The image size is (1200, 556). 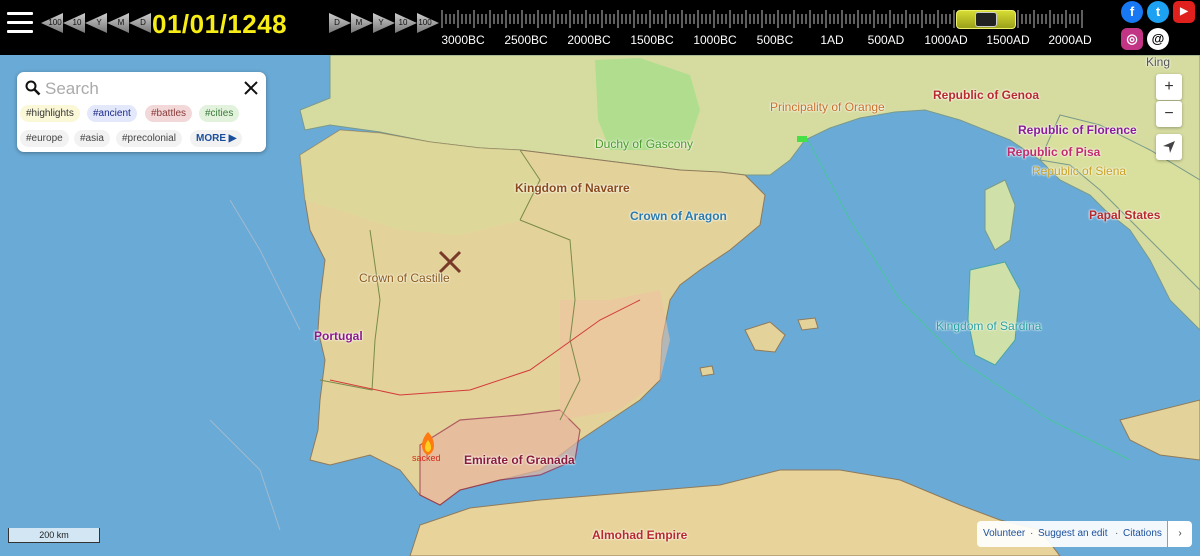 What do you see at coordinates (1070, 40) in the screenshot?
I see `timeline-label: 2000AD` at bounding box center [1070, 40].